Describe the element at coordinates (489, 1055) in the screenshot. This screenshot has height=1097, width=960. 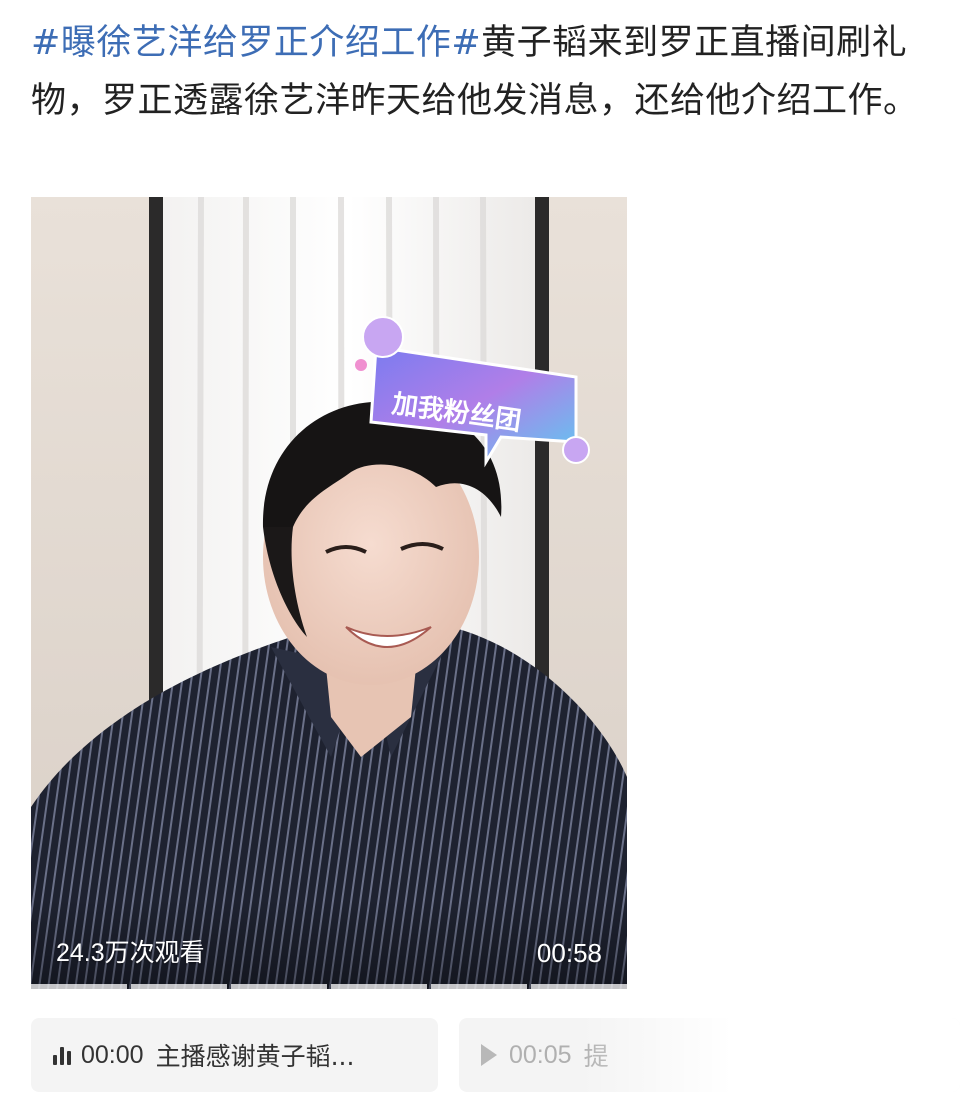
I see `play-icon` at that location.